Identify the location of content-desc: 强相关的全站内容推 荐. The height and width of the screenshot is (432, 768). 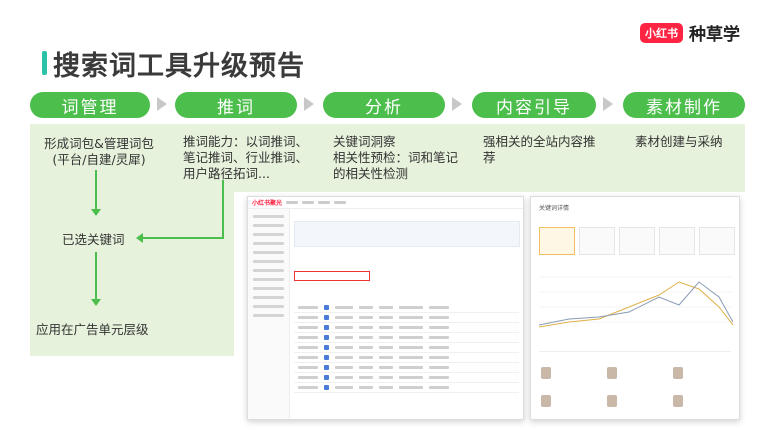
(539, 149).